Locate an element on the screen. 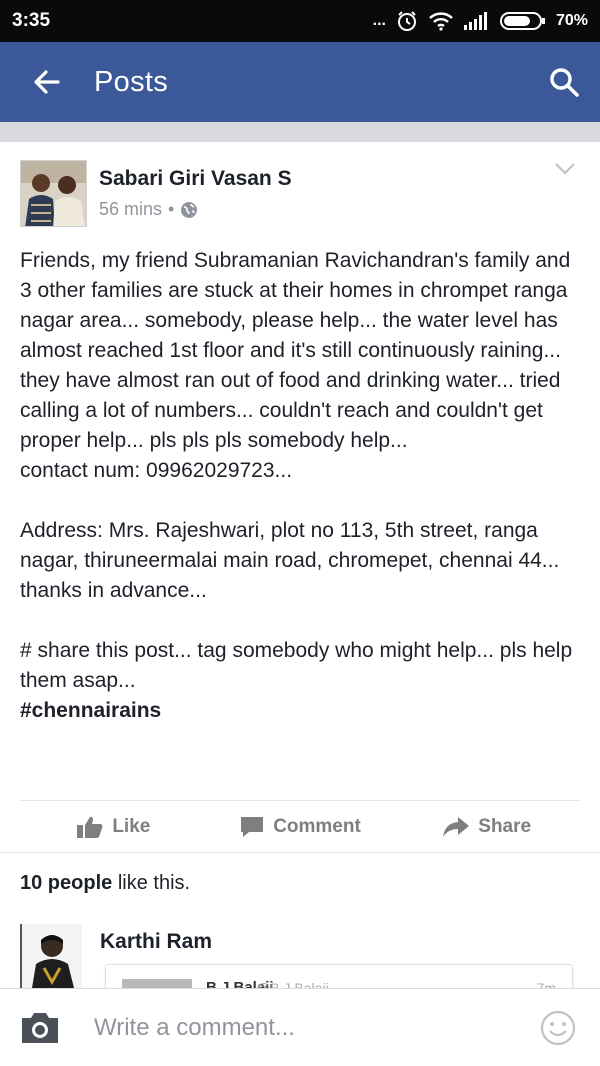  comment-button: Comment is located at coordinates (300, 827).